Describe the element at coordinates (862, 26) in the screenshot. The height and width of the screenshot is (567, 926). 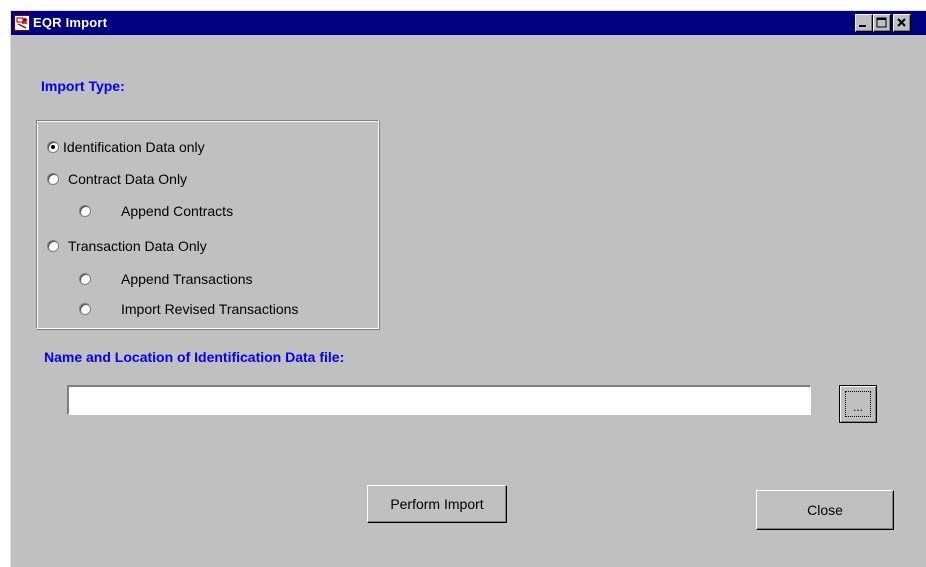
I see `minimize-icon` at that location.